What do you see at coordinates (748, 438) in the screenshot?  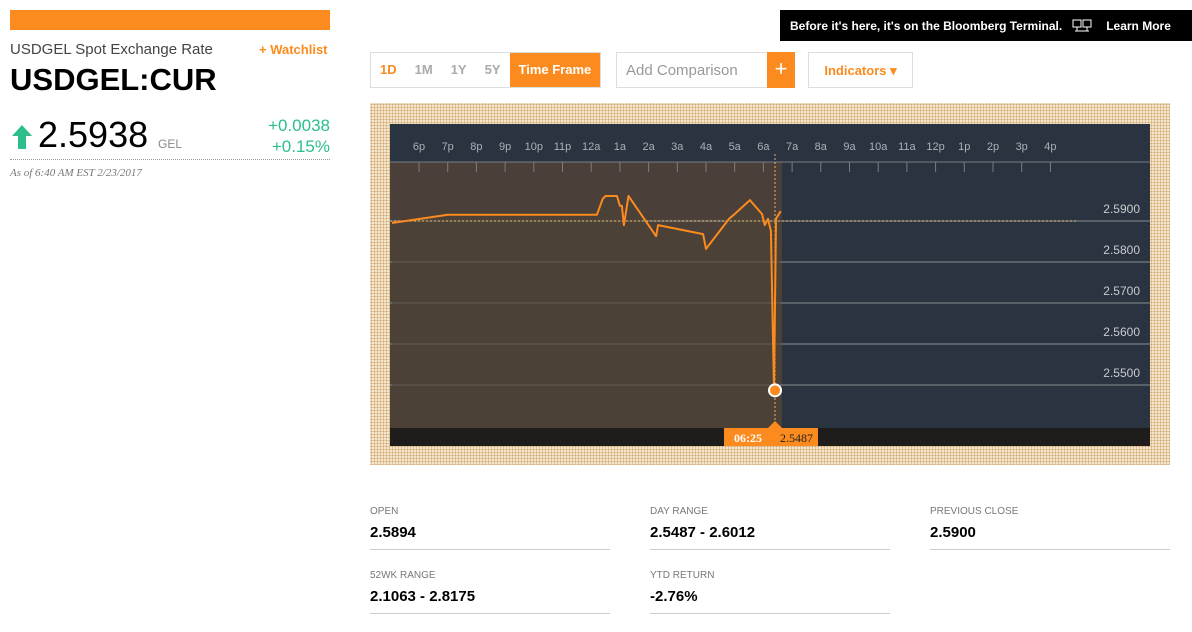 I see `cursor-time: 06:25` at bounding box center [748, 438].